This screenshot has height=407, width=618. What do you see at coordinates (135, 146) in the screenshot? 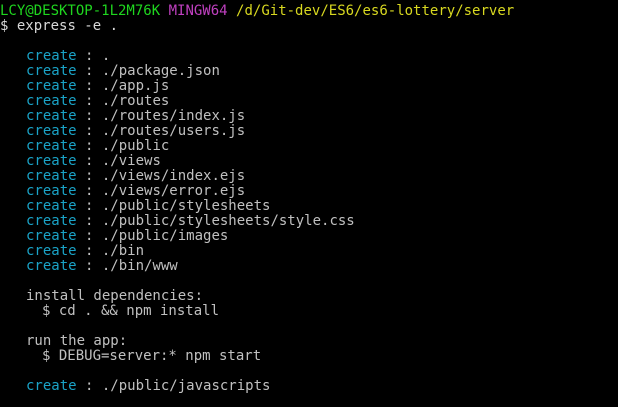
I see `create-path: ./public` at bounding box center [135, 146].